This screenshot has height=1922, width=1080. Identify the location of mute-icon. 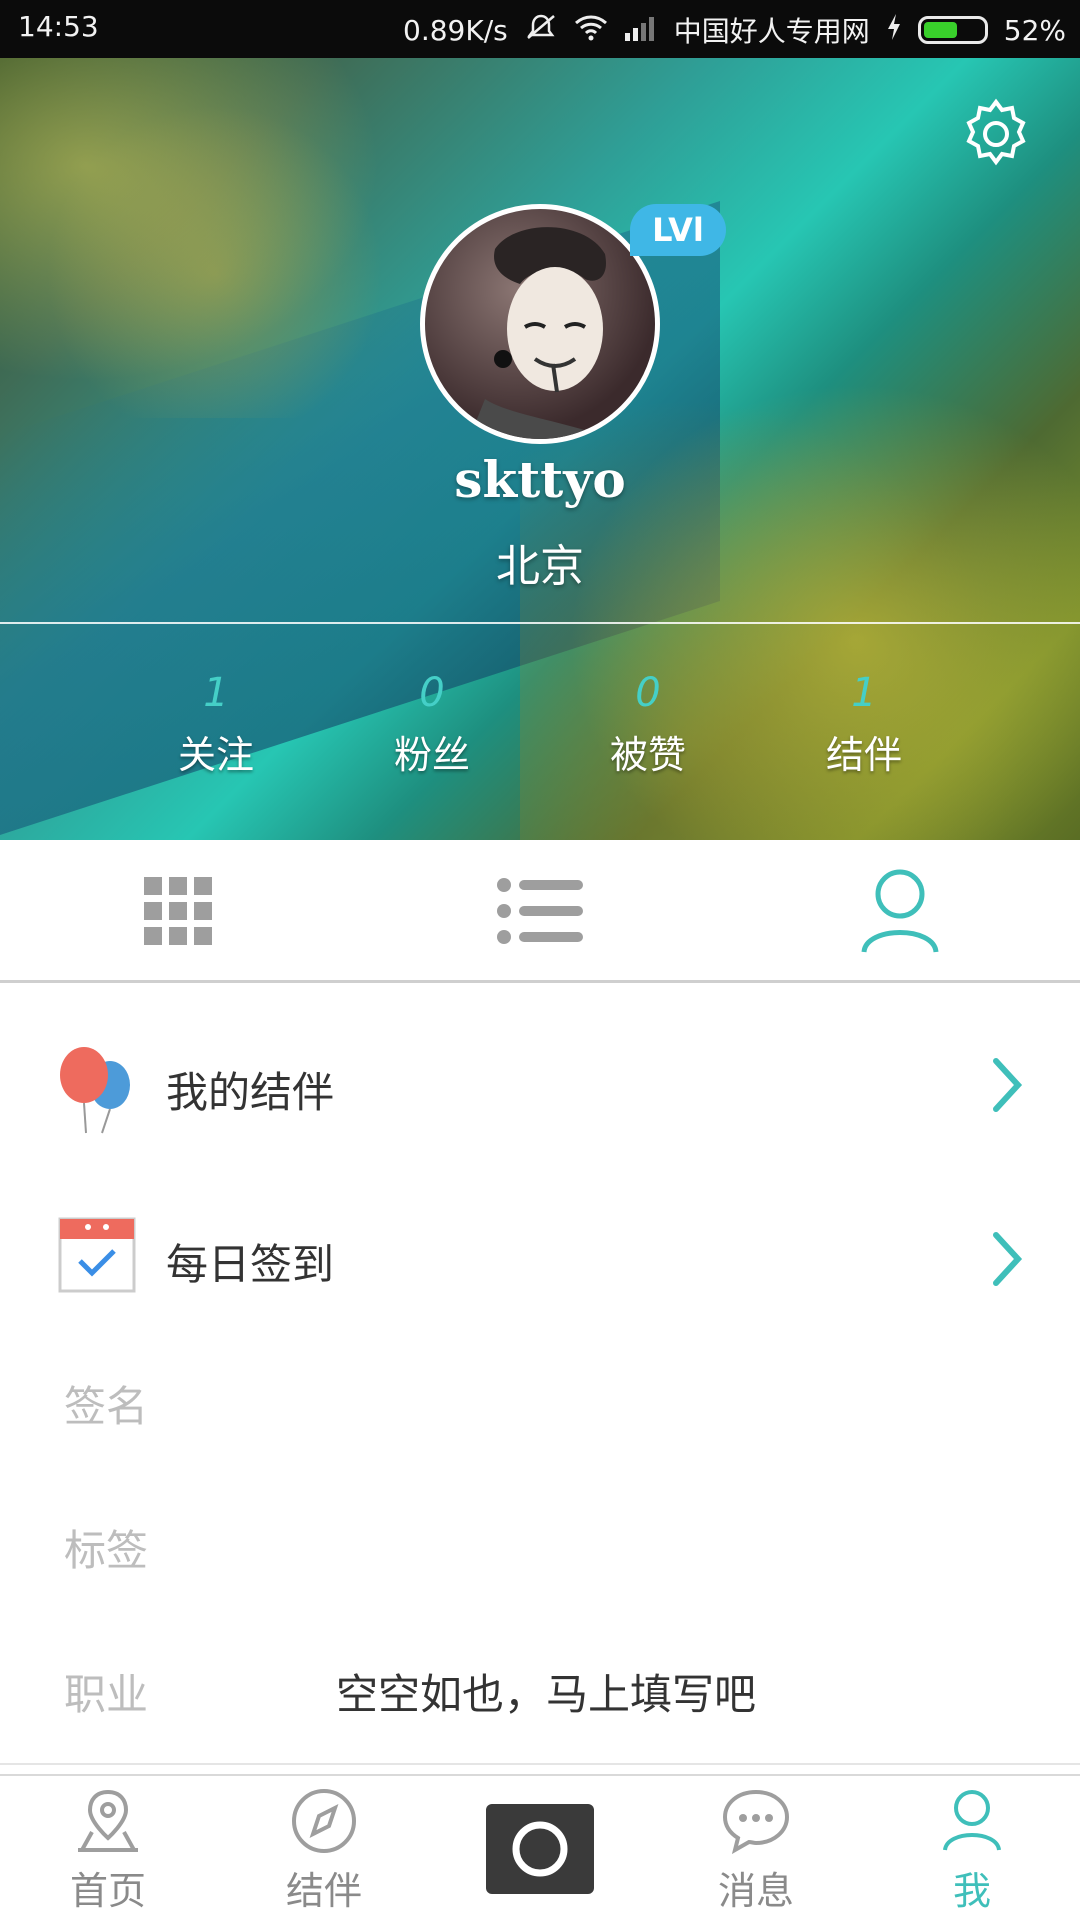
(541, 30).